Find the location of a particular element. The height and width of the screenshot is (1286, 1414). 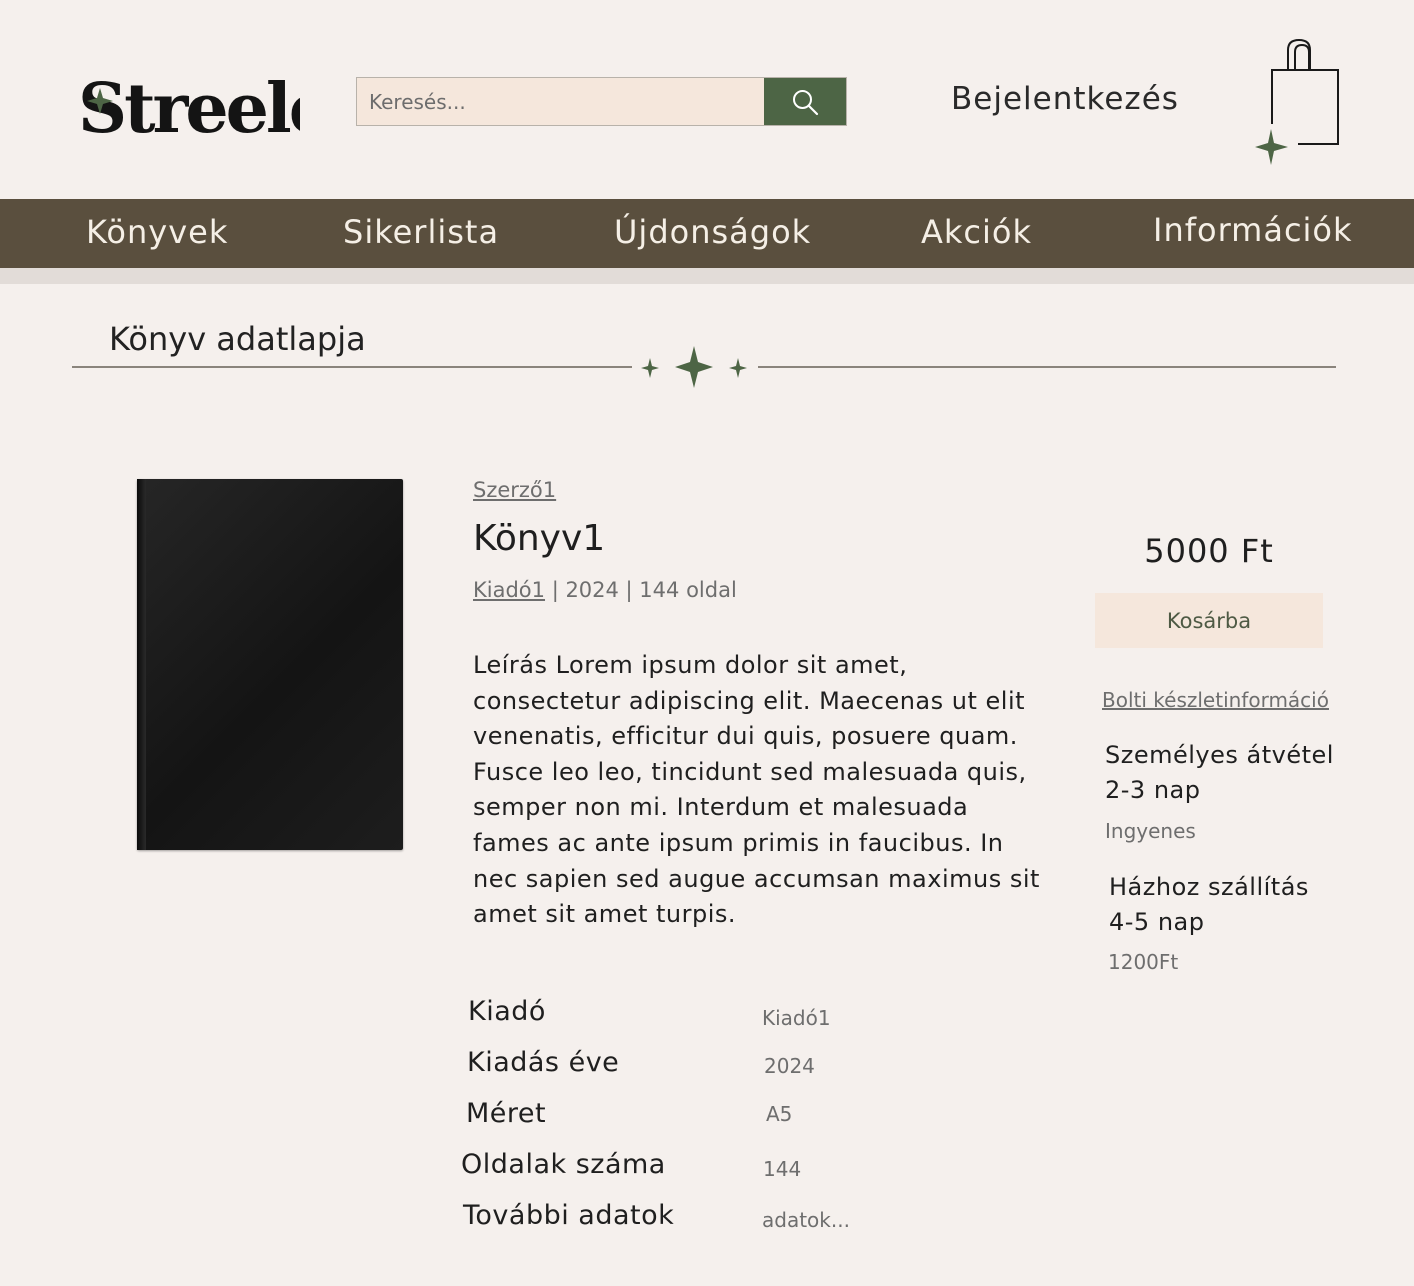

nav-item-books: Könyvek is located at coordinates (157, 232).